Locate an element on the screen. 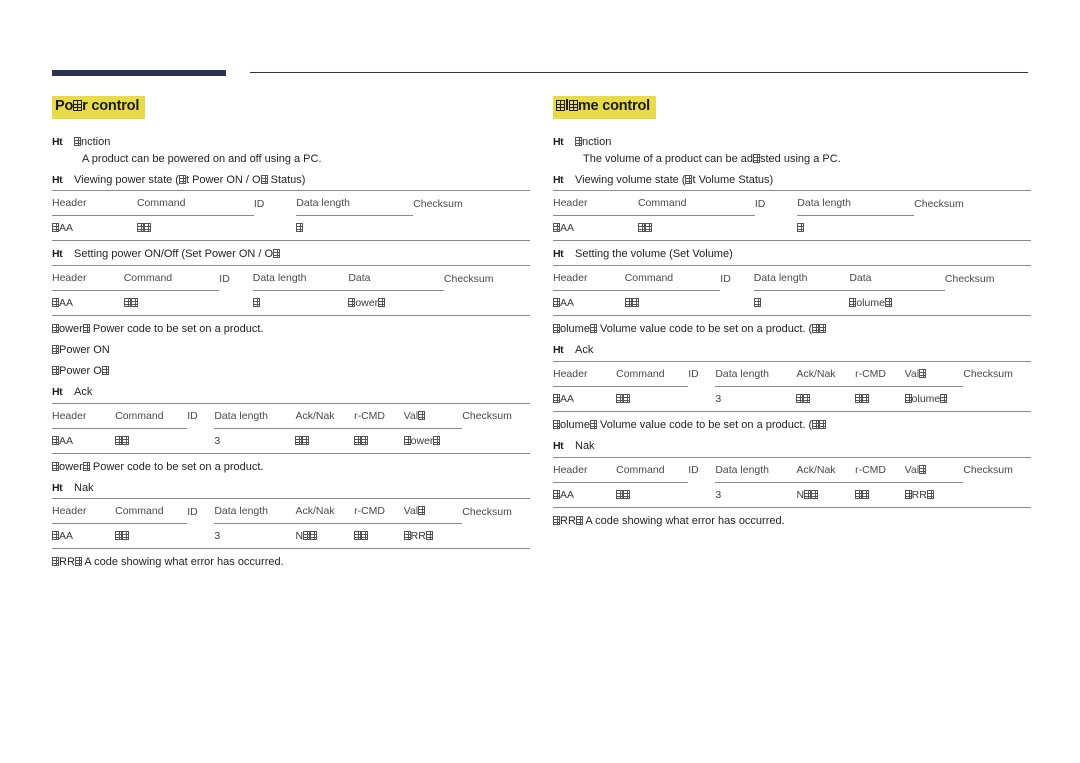 This screenshot has width=1080, height=763. header-rule-thin is located at coordinates (639, 72).